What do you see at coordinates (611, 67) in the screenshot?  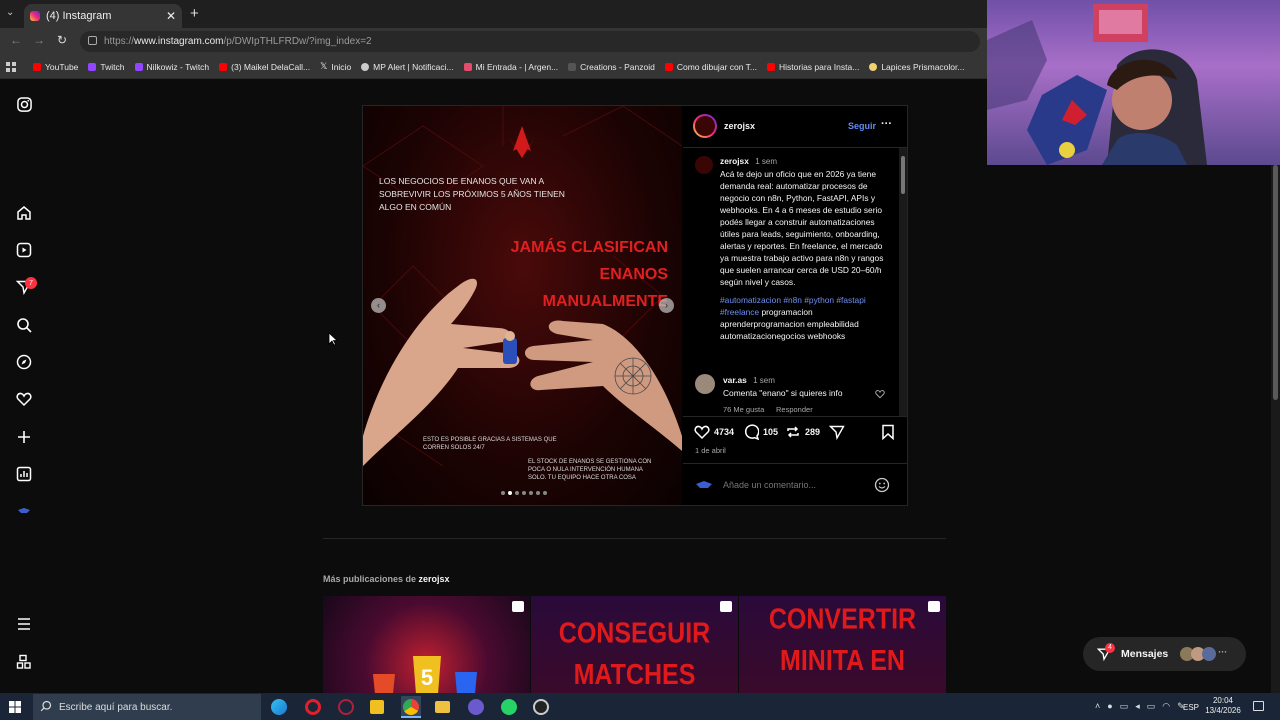 I see `bookmark-panzoid: Creations - Panzoid` at bounding box center [611, 67].